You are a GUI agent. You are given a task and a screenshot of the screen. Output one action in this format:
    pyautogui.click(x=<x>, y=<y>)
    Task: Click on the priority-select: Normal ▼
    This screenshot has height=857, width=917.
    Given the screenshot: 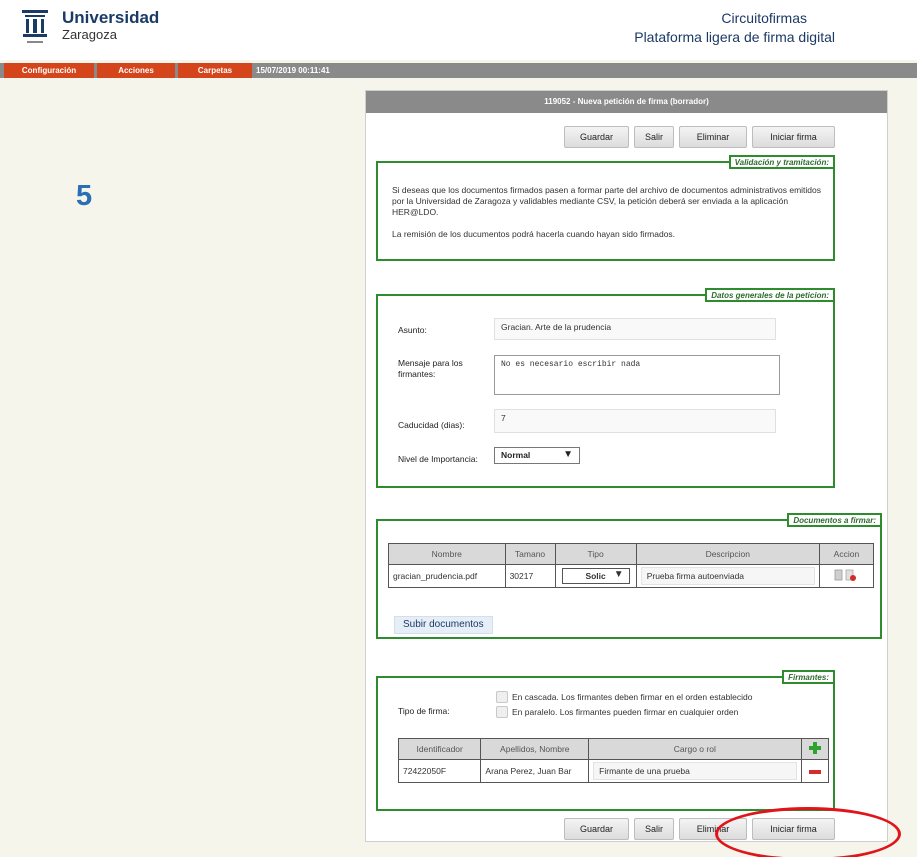 What is the action you would take?
    pyautogui.click(x=537, y=455)
    